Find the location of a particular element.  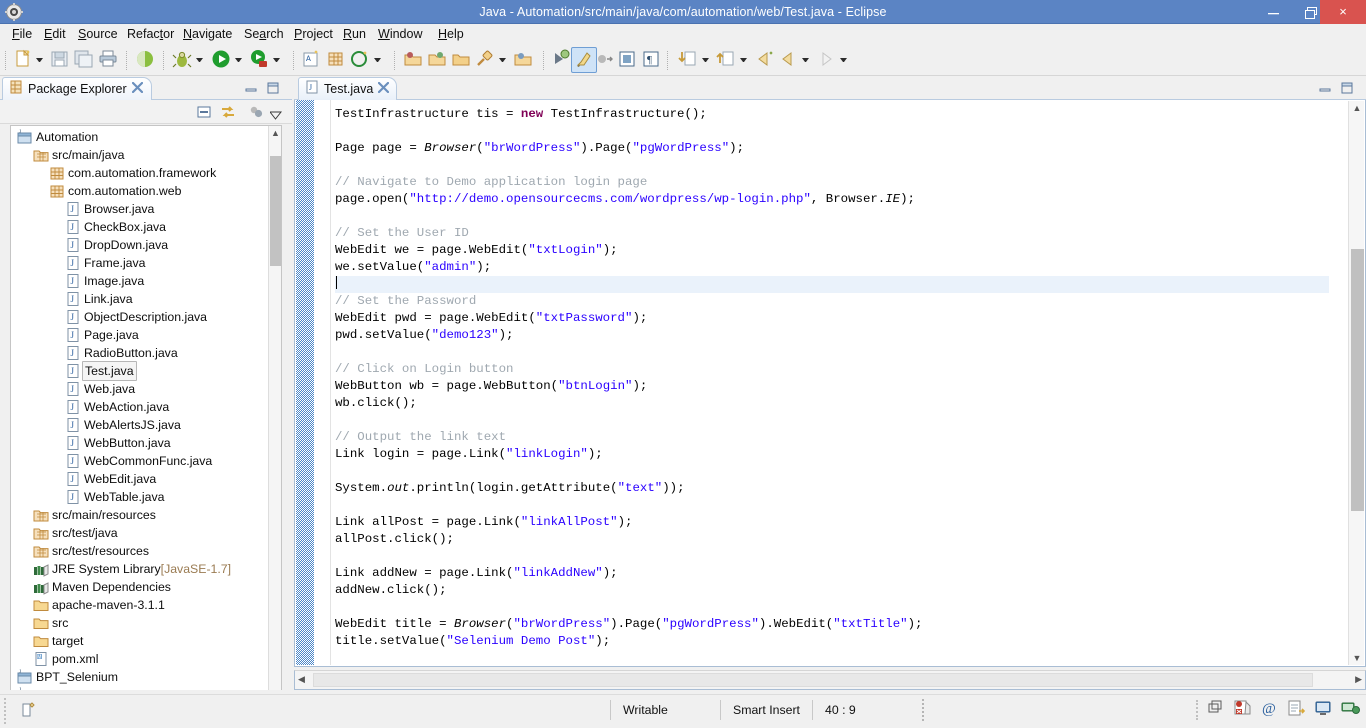

run-dropdown-arrow is located at coordinates (238, 60).